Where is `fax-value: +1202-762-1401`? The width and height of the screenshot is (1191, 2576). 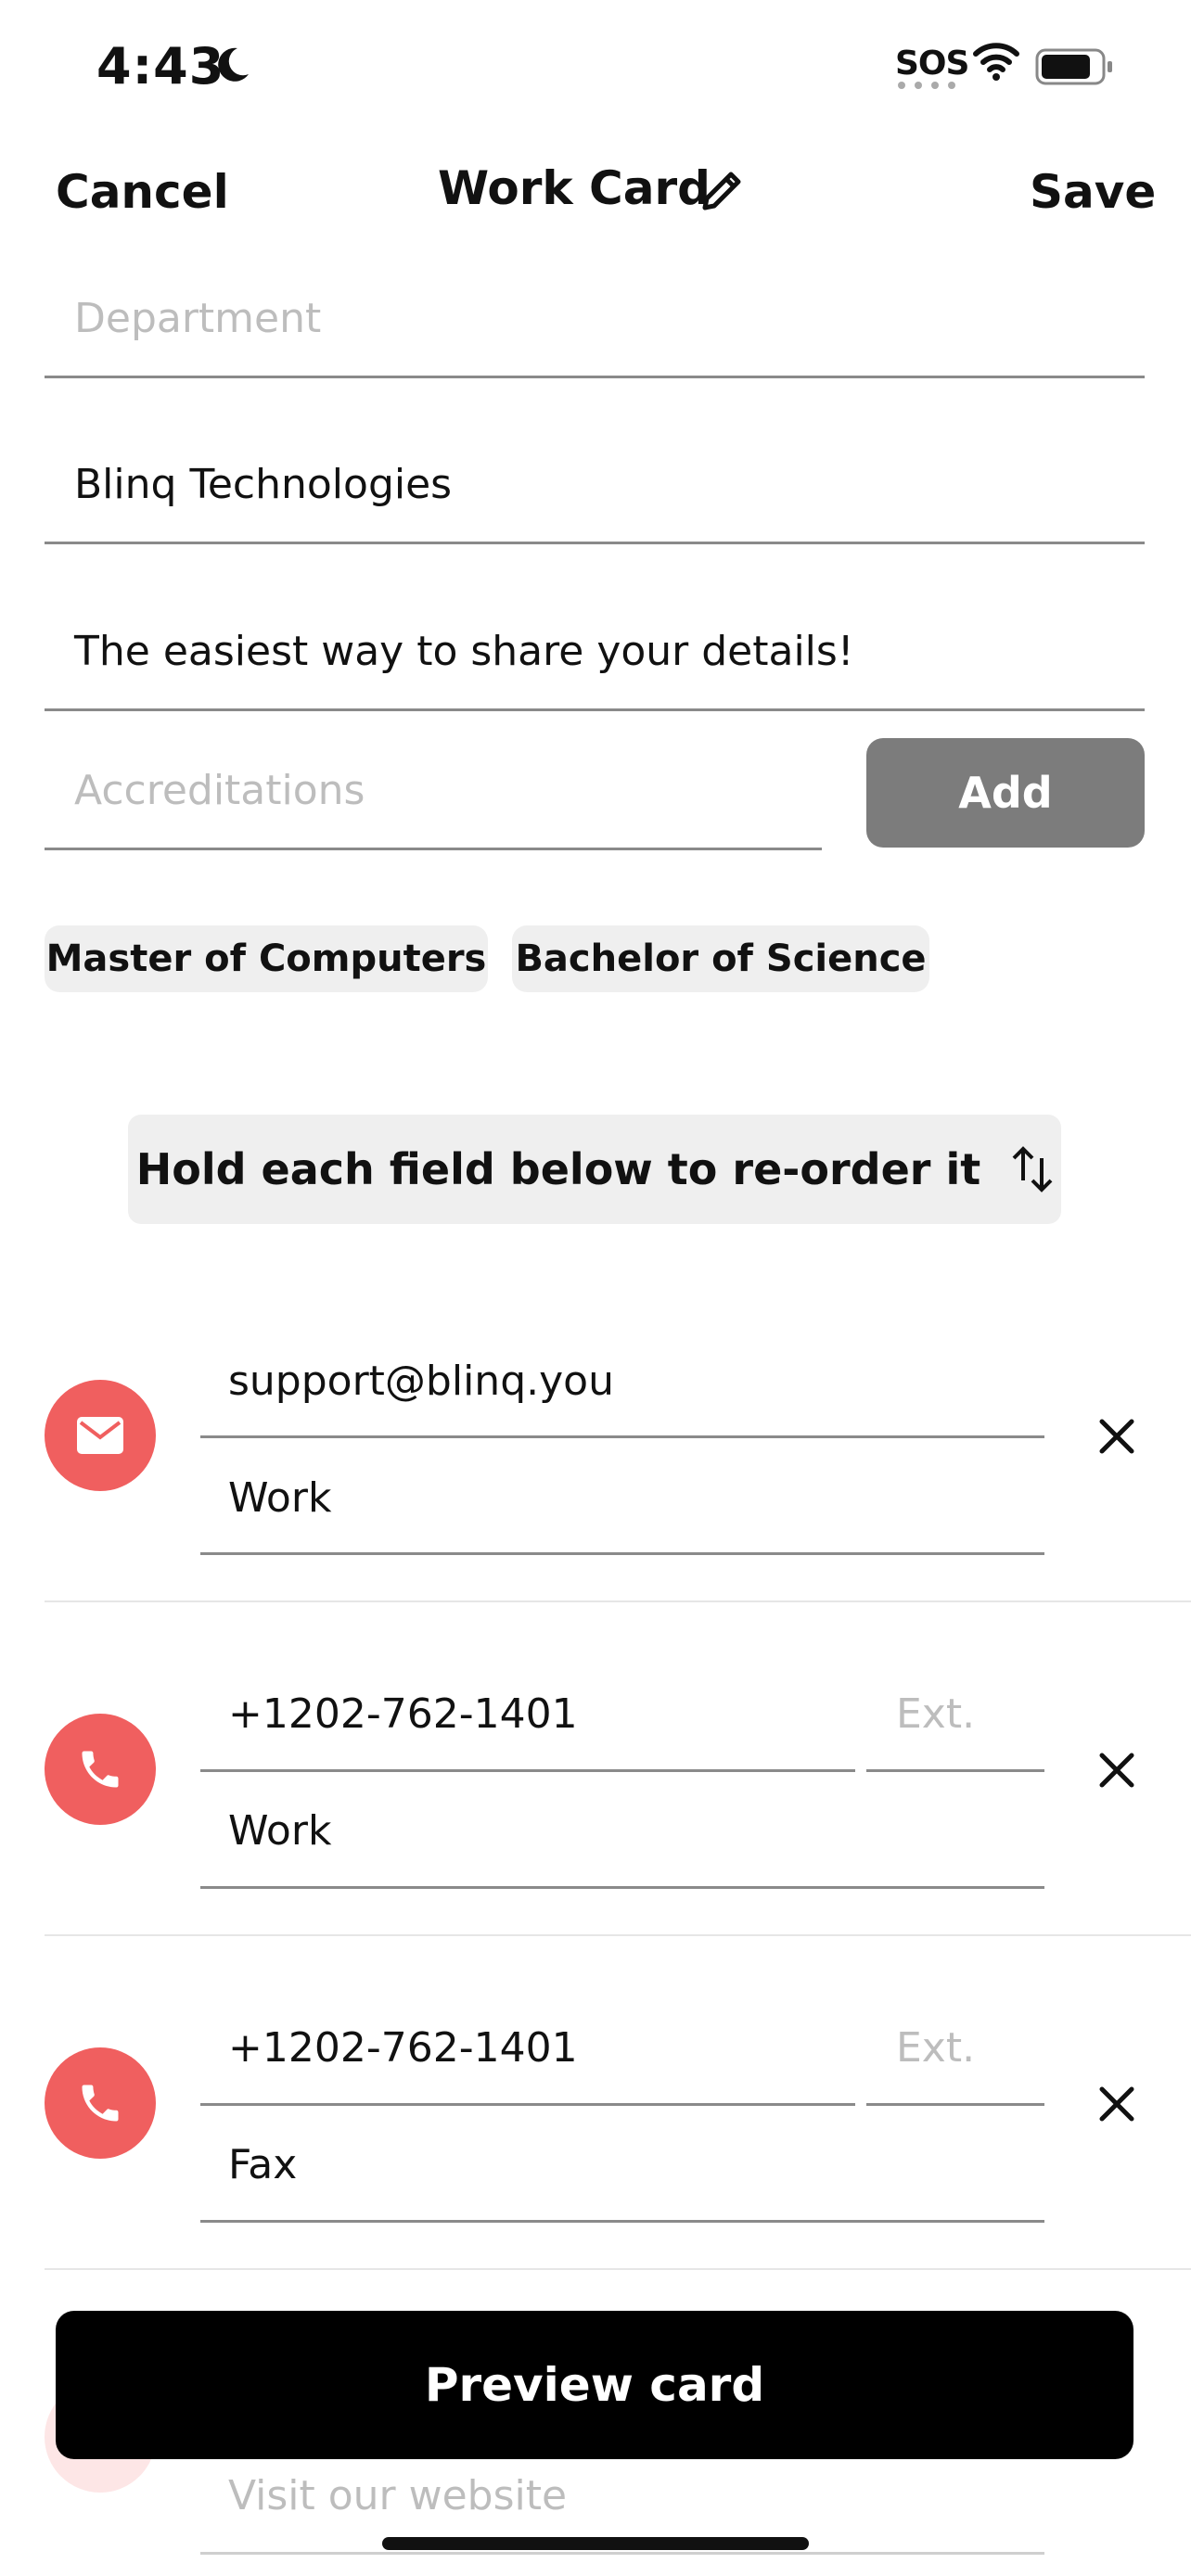 fax-value: +1202-762-1401 is located at coordinates (403, 2048).